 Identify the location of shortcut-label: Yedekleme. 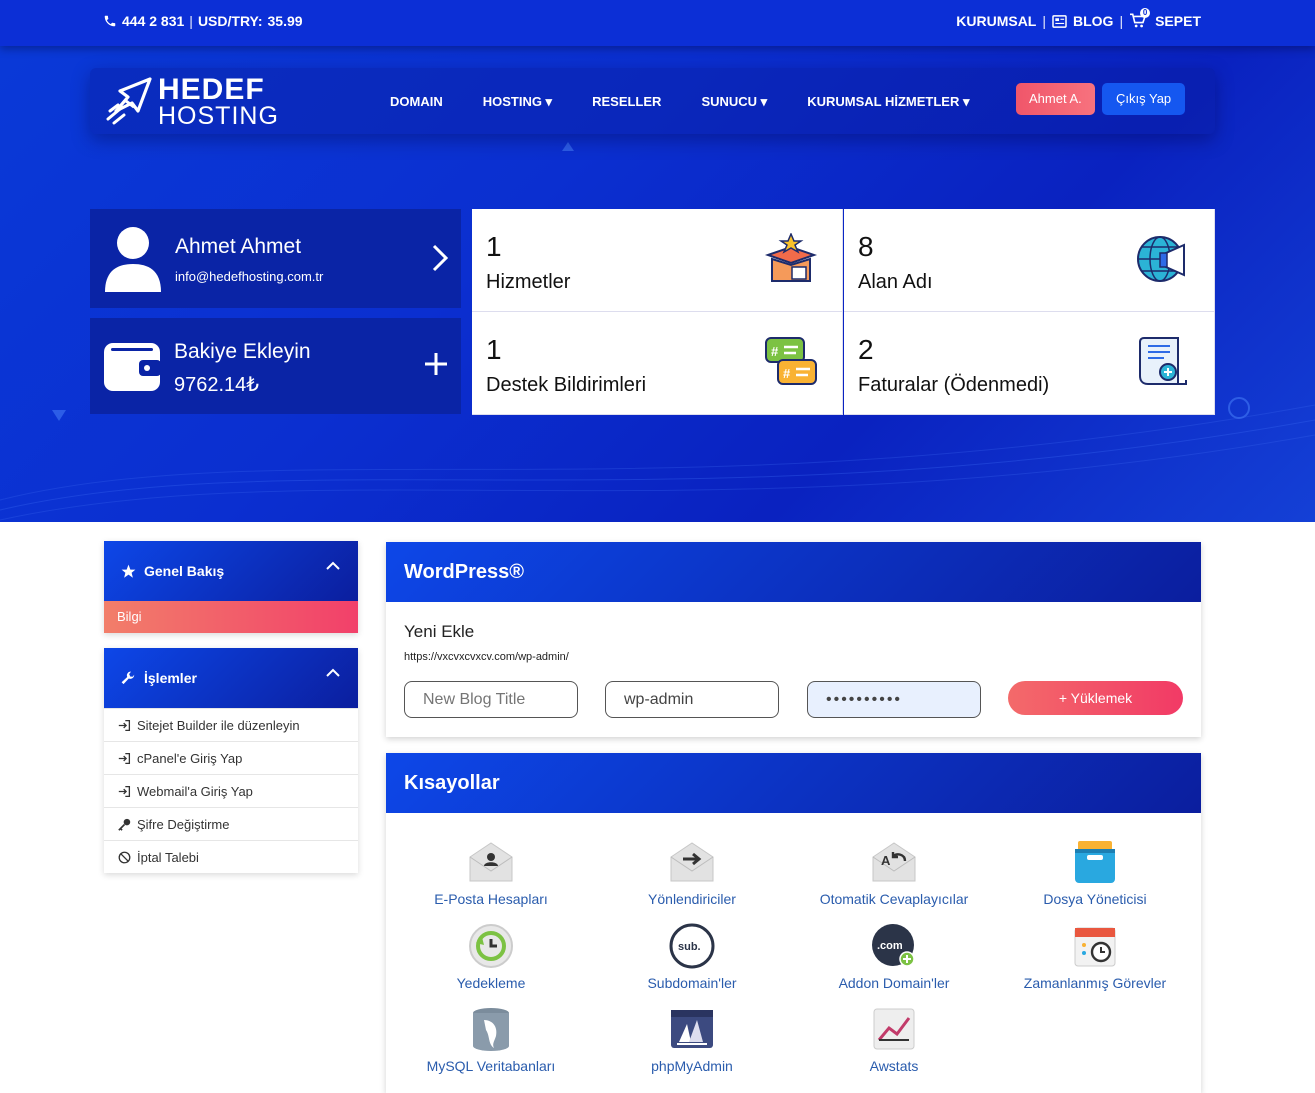
(491, 983).